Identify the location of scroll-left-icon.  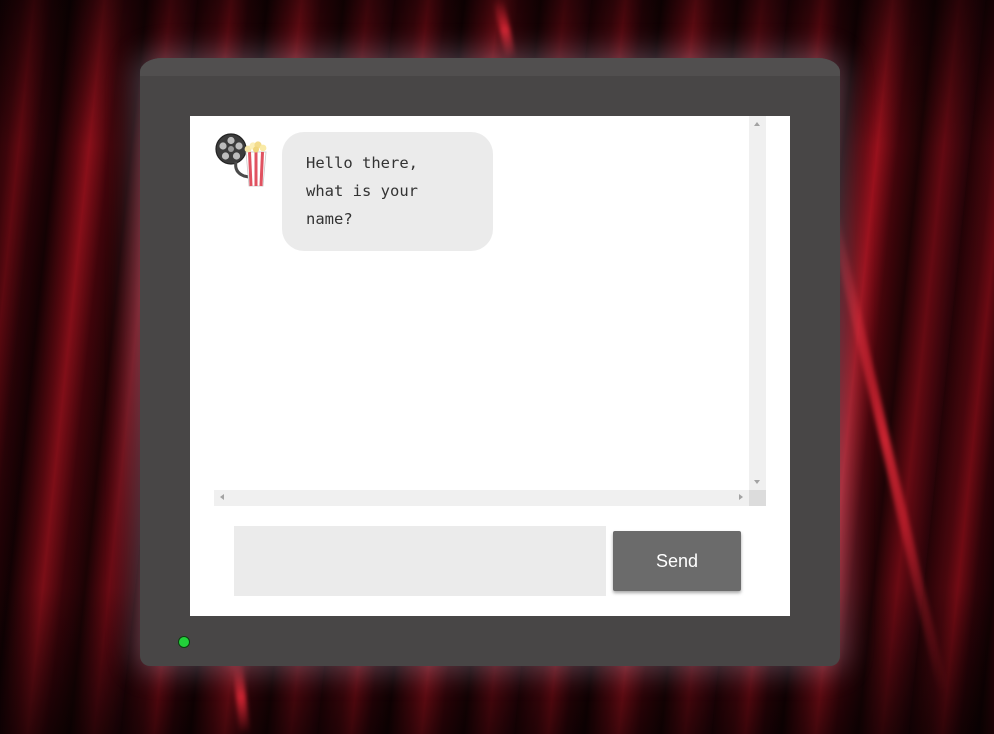
(222, 497).